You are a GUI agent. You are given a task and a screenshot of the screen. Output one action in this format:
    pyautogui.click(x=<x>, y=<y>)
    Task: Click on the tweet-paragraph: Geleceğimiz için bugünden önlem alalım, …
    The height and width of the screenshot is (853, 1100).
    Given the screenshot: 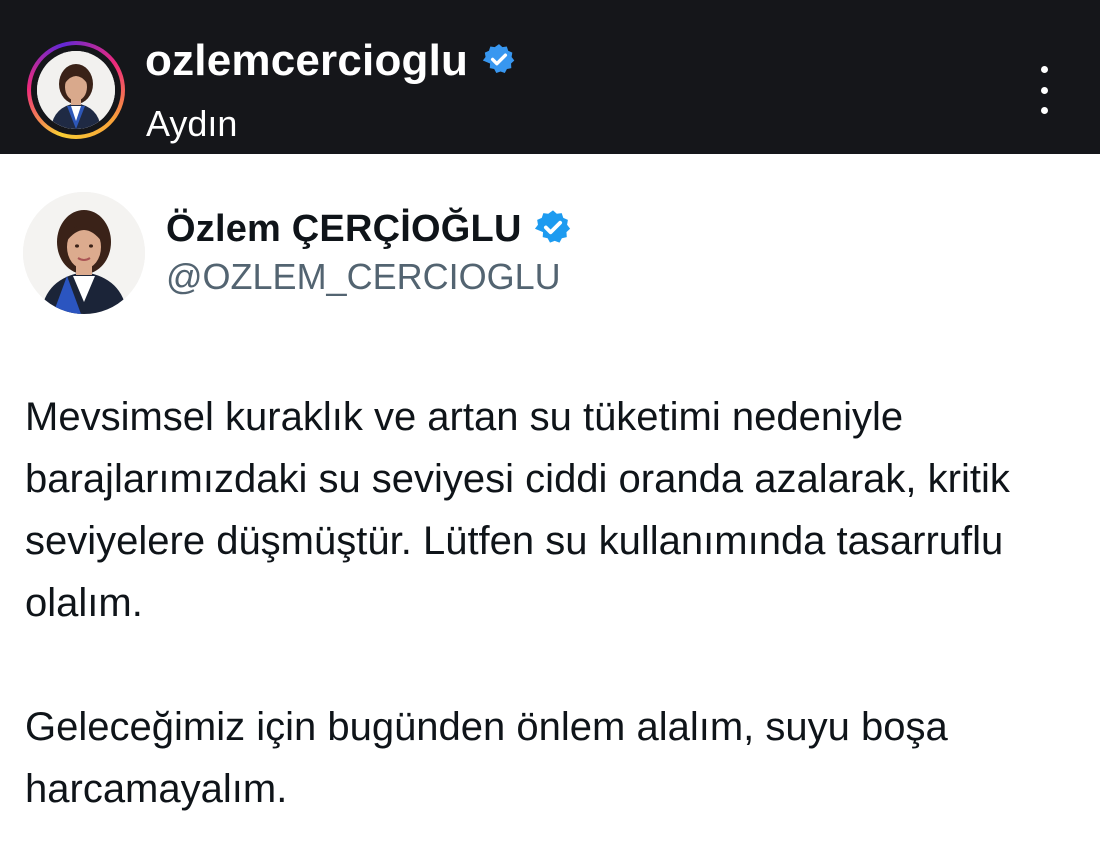 What is the action you would take?
    pyautogui.click(x=486, y=758)
    